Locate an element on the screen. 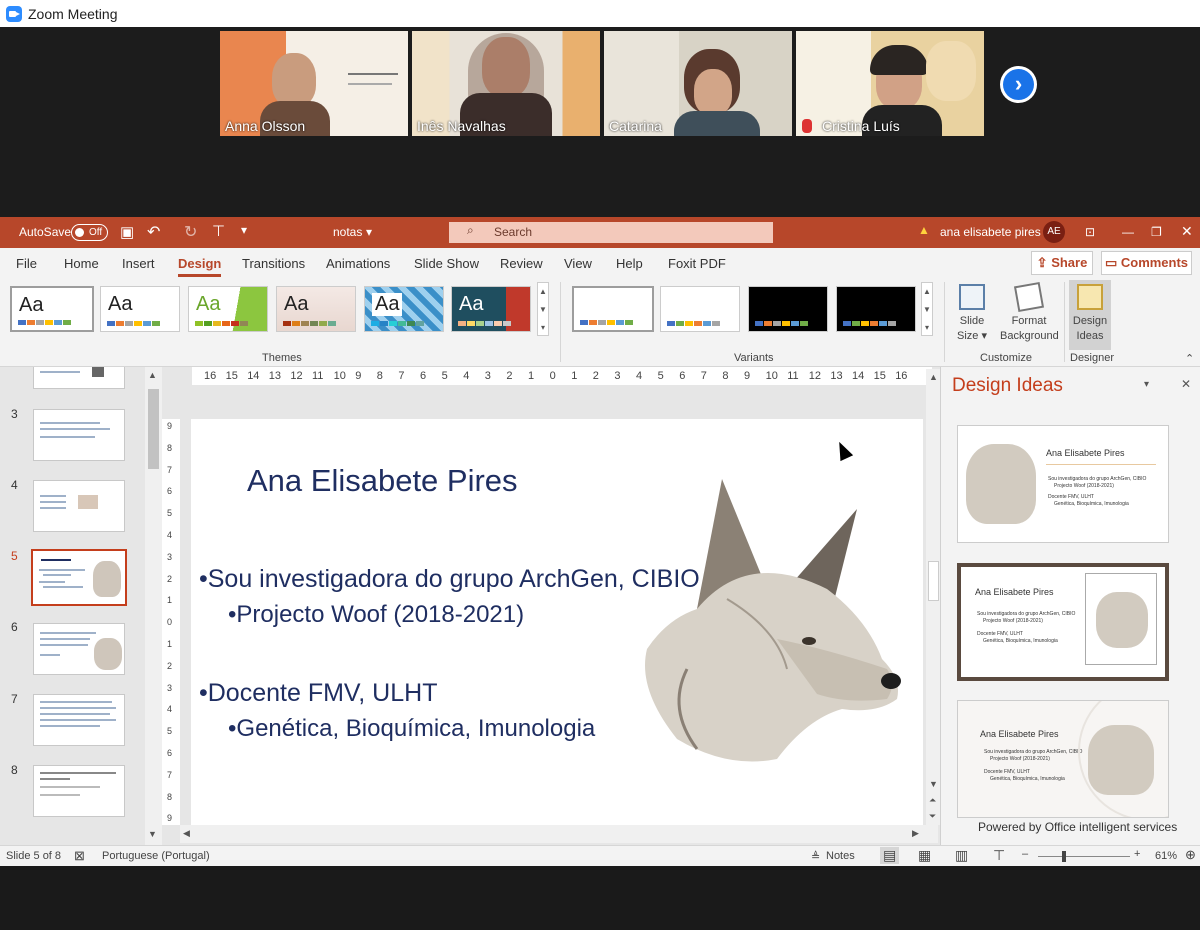  theme-2: Aa is located at coordinates (140, 309).